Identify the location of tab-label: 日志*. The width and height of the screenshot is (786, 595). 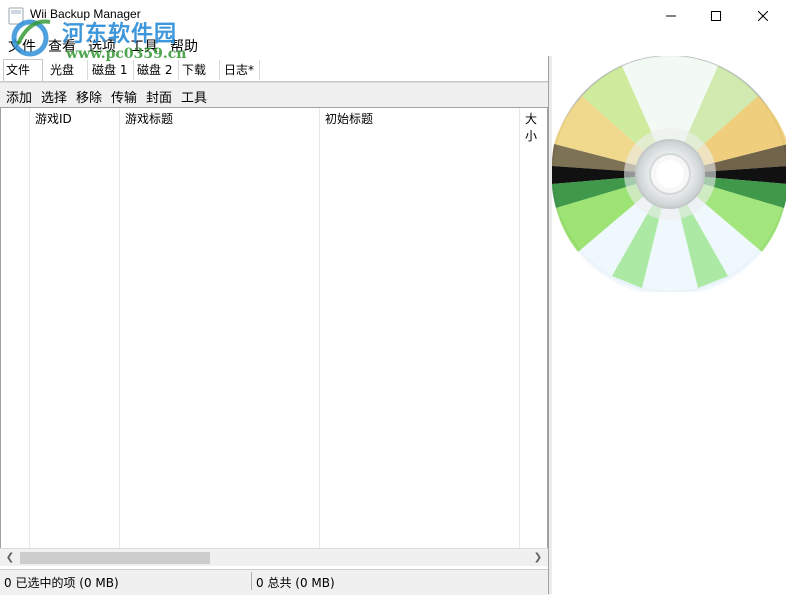
(239, 70).